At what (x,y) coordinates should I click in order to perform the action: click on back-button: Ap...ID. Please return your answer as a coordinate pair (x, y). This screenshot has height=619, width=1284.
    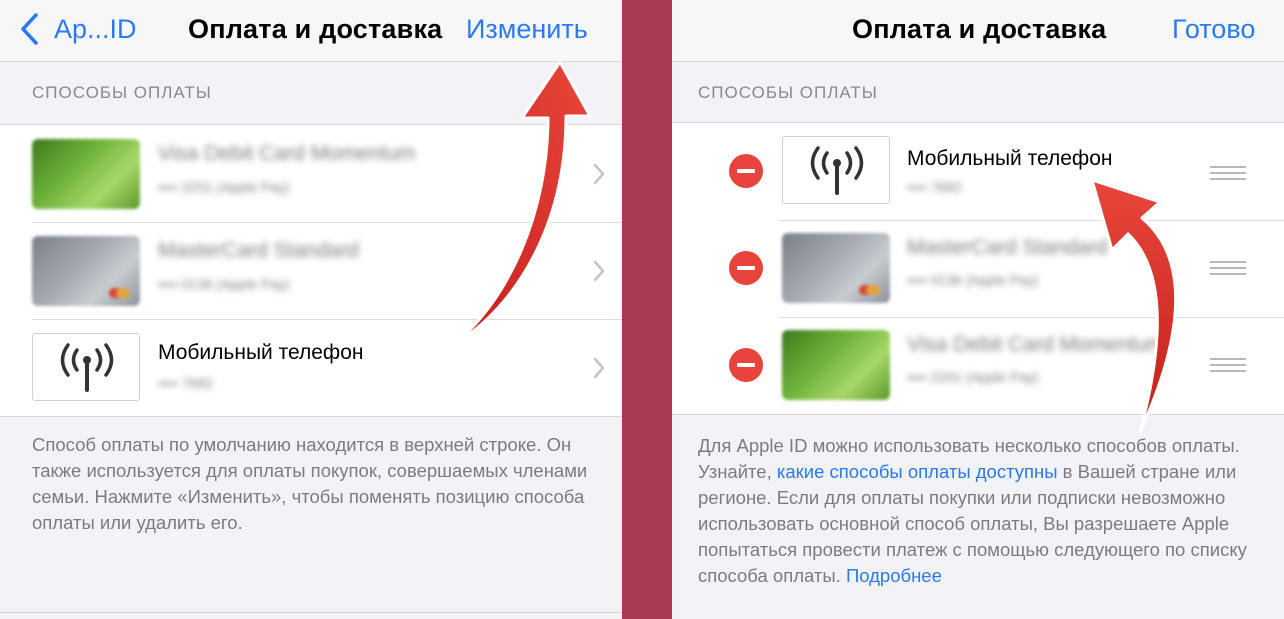
    Looking at the image, I should click on (95, 29).